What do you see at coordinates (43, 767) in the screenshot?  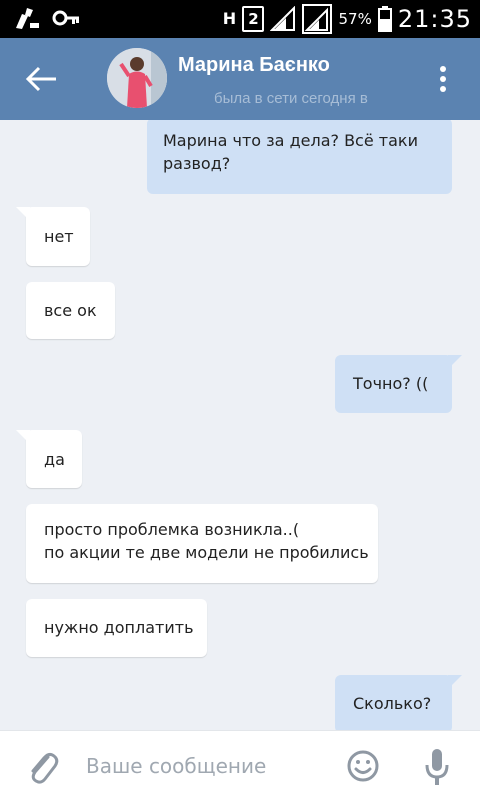 I see `attach-icon` at bounding box center [43, 767].